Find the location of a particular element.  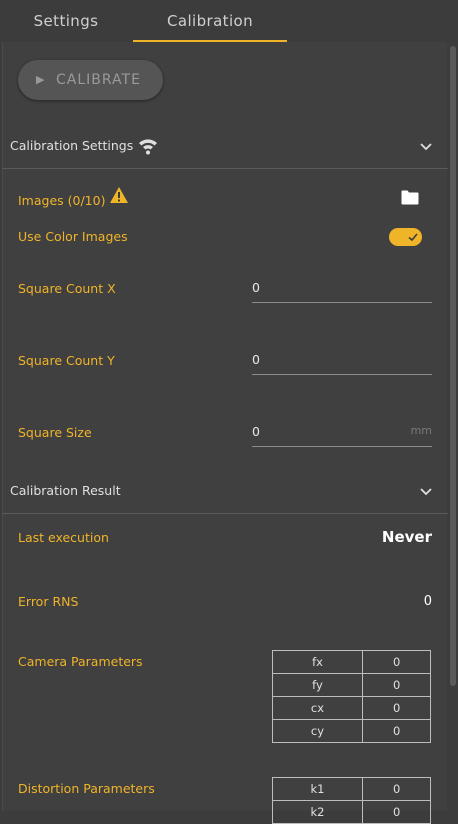

table-row: k1 0 is located at coordinates (351, 789).